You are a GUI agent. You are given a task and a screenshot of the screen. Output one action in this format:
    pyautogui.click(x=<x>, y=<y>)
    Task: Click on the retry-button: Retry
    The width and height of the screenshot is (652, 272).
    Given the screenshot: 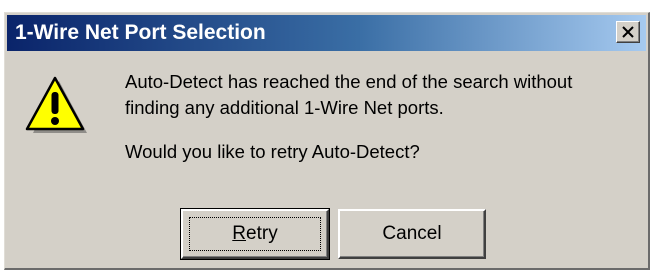 What is the action you would take?
    pyautogui.click(x=255, y=234)
    